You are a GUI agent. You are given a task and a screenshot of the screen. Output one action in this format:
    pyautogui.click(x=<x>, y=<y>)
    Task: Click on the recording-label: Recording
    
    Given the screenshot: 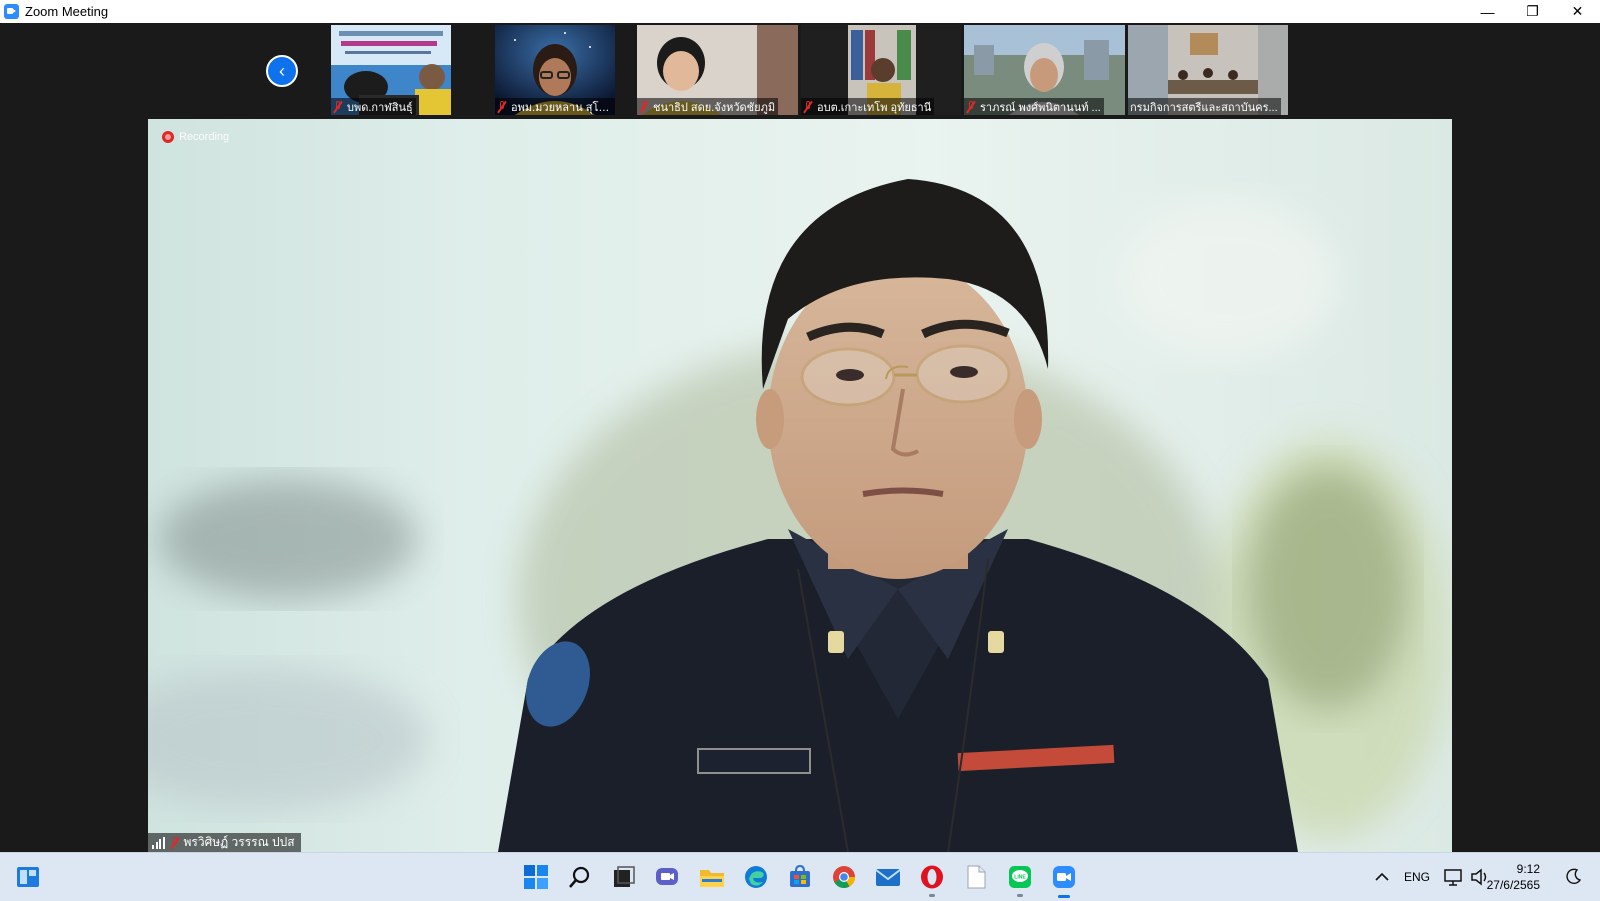 What is the action you would take?
    pyautogui.click(x=204, y=137)
    